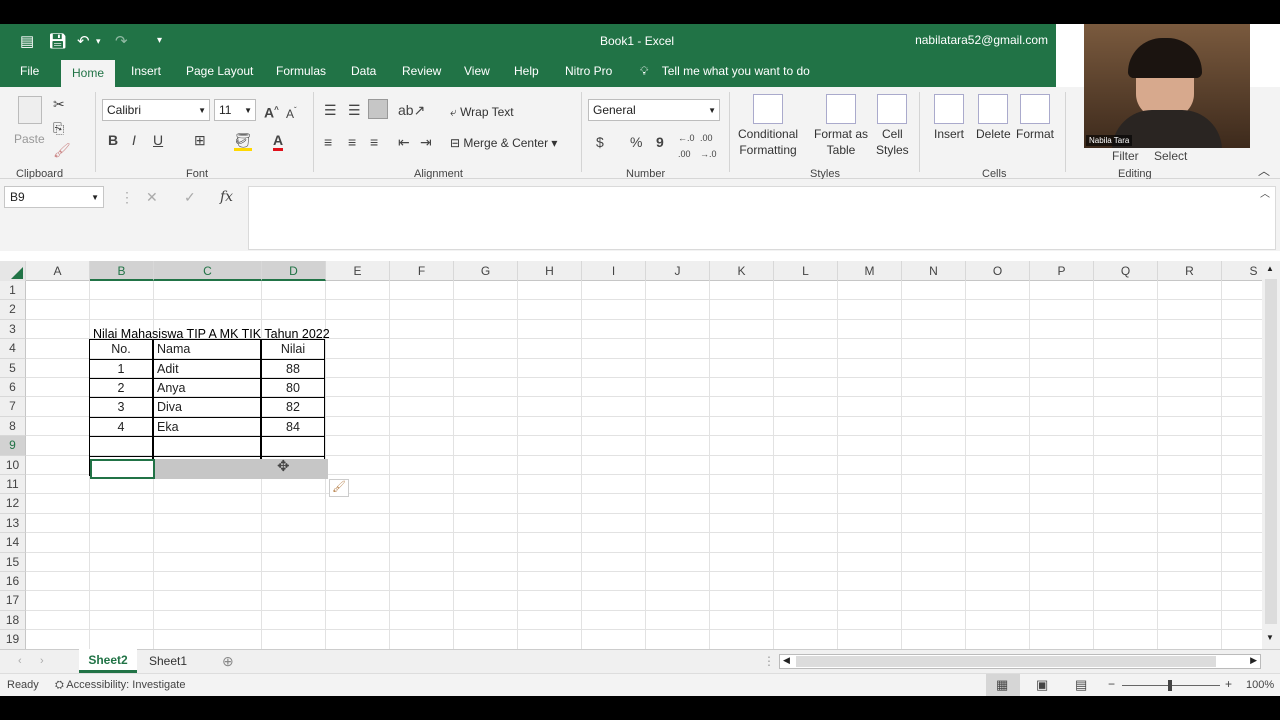 Image resolution: width=1280 pixels, height=720 pixels. What do you see at coordinates (374, 142) in the screenshot?
I see `align-right-icon: ≡` at bounding box center [374, 142].